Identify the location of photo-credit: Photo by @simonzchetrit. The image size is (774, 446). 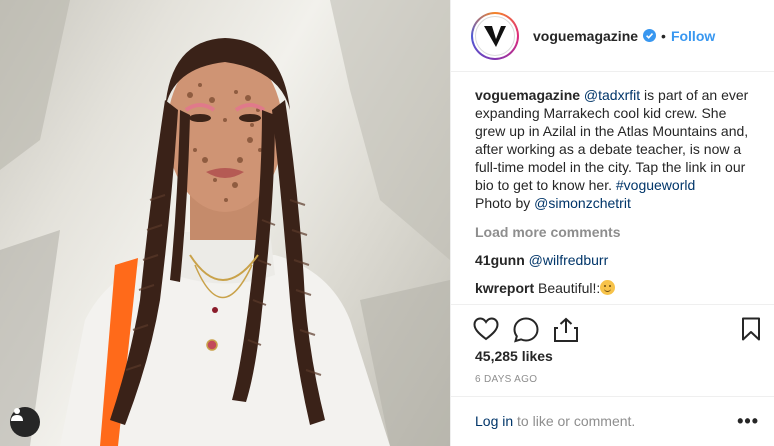
(616, 203).